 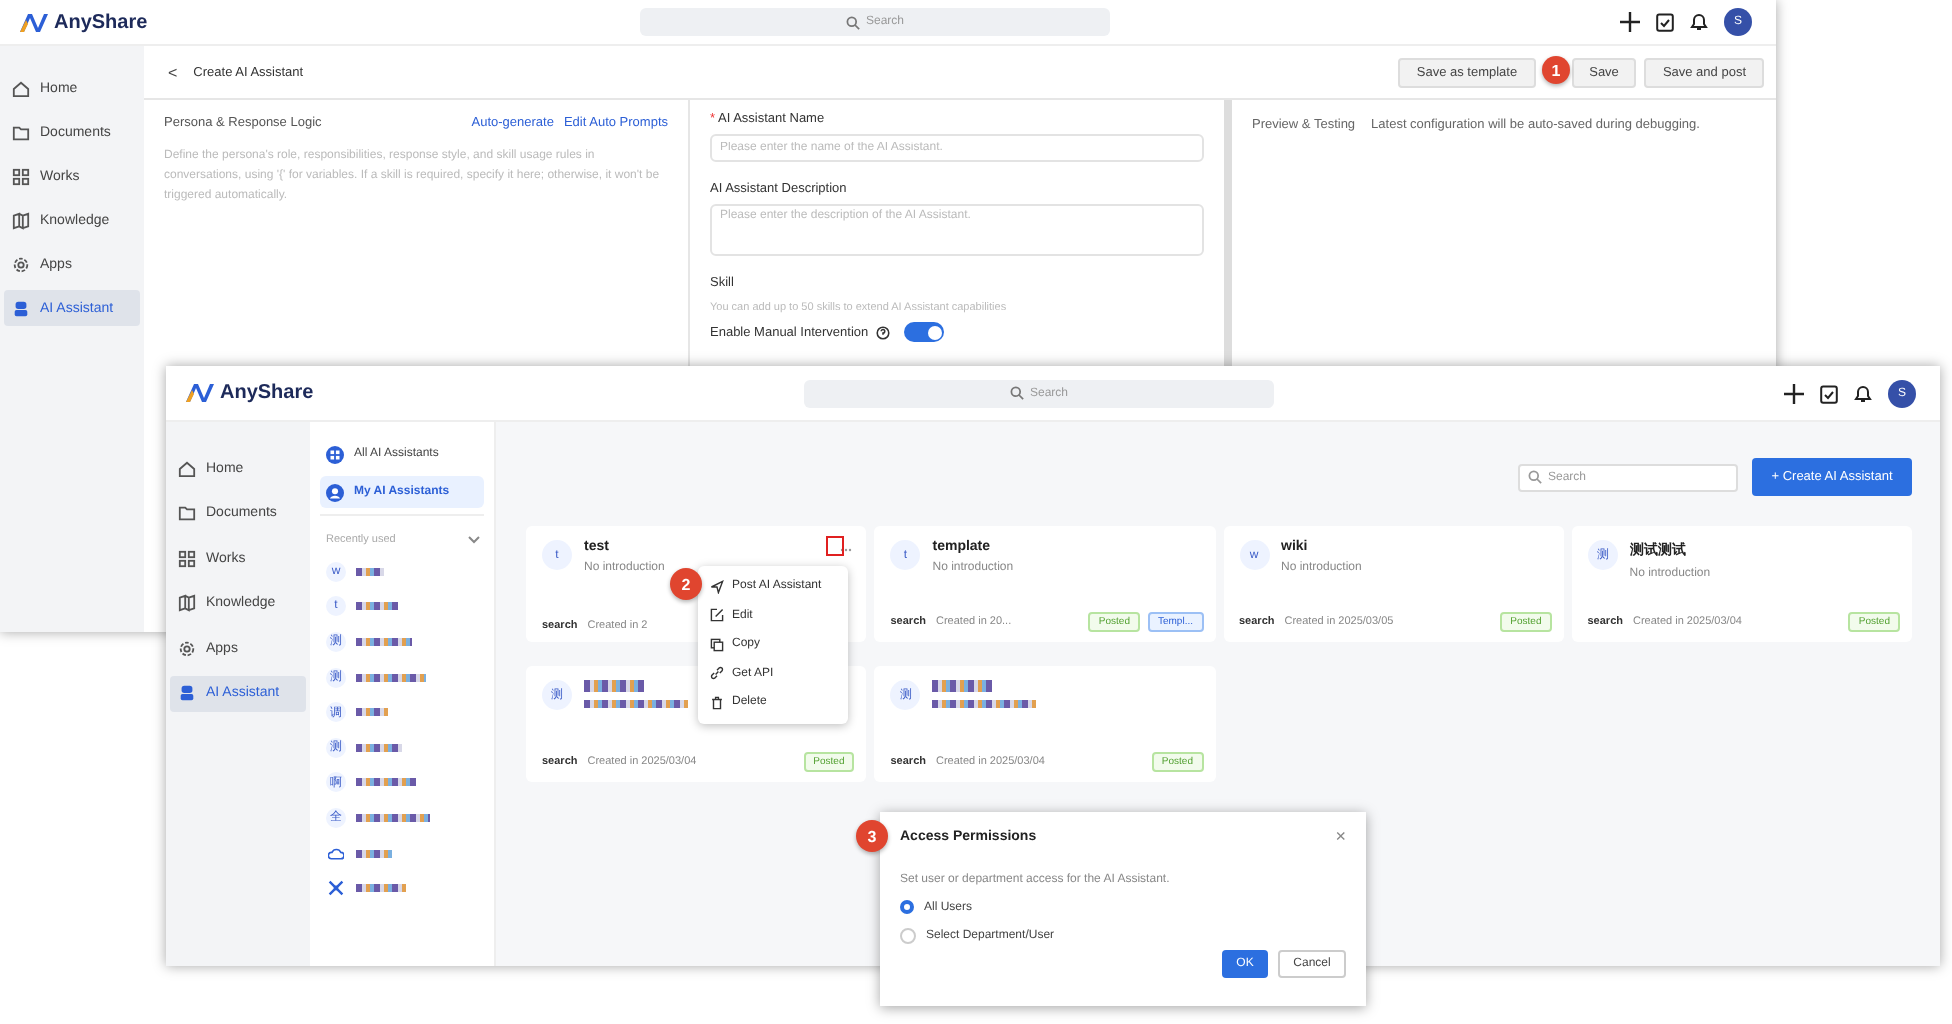 I want to click on radio-button, so click(x=907, y=907).